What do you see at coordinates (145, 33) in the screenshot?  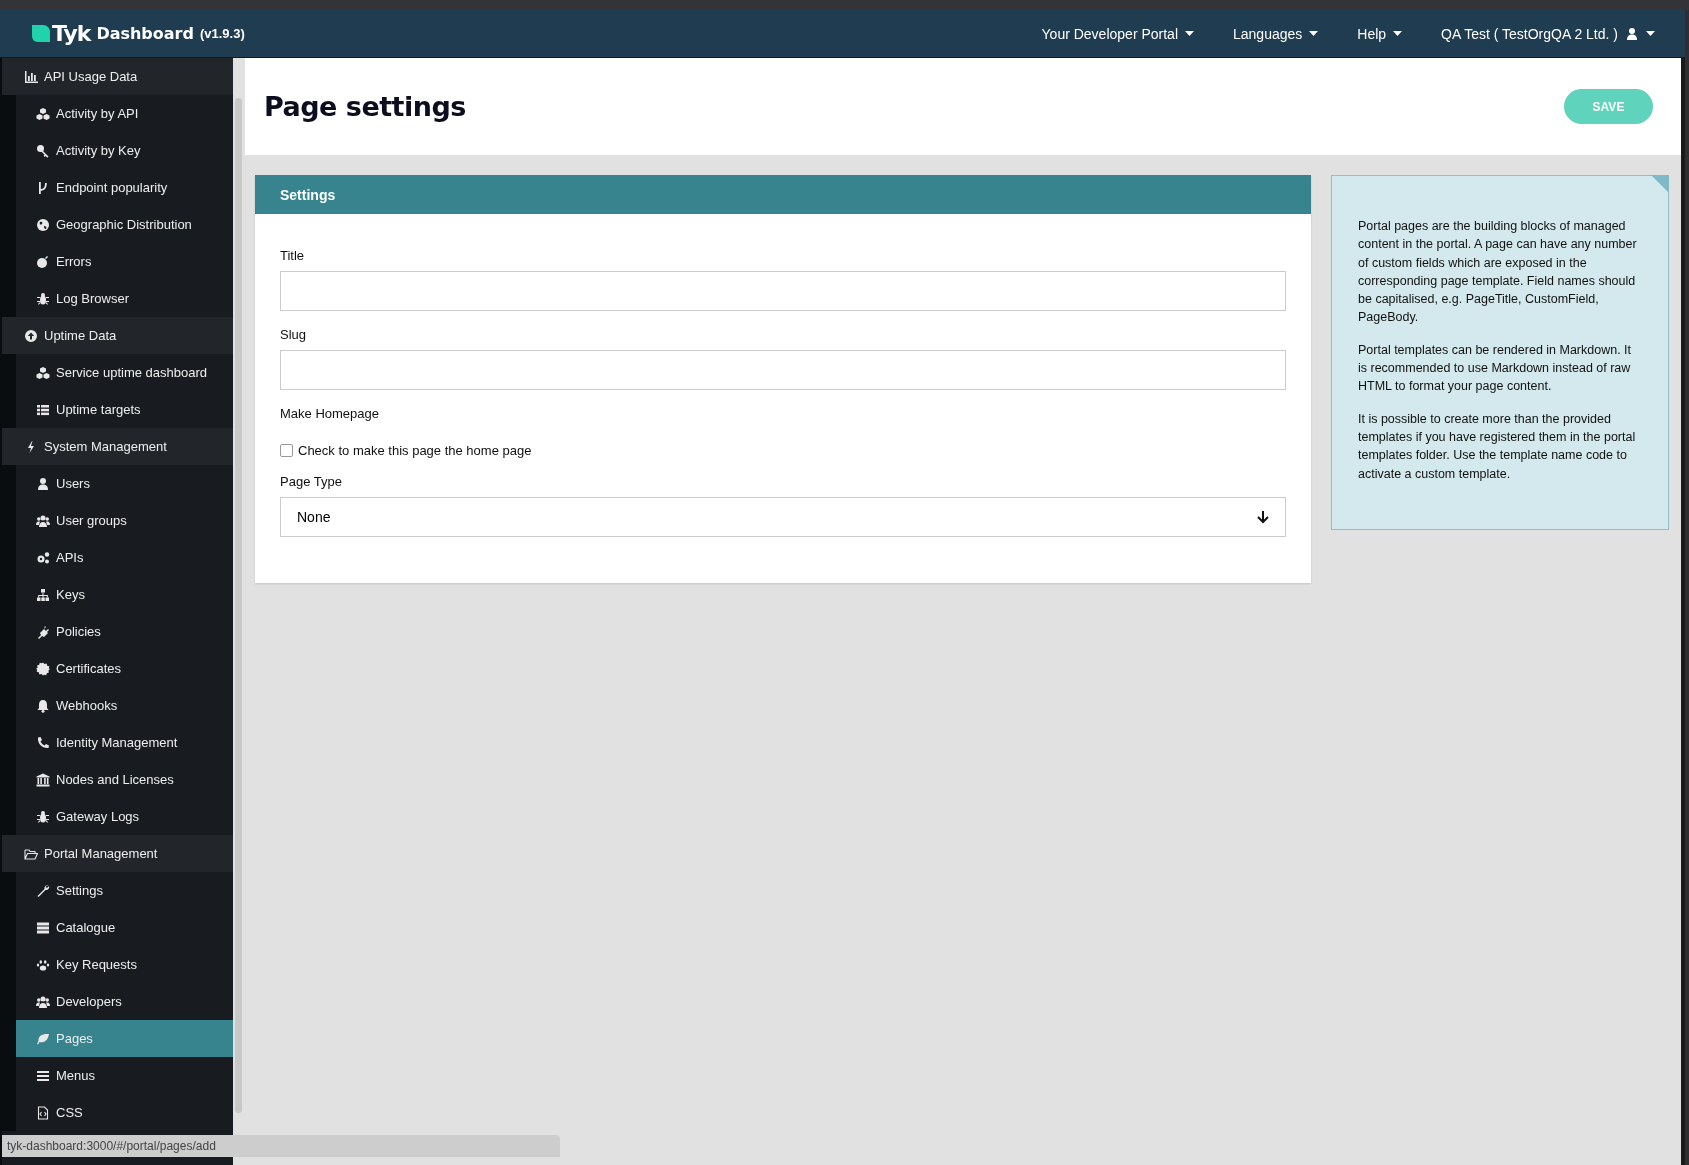 I see `product-name: Dashboard` at bounding box center [145, 33].